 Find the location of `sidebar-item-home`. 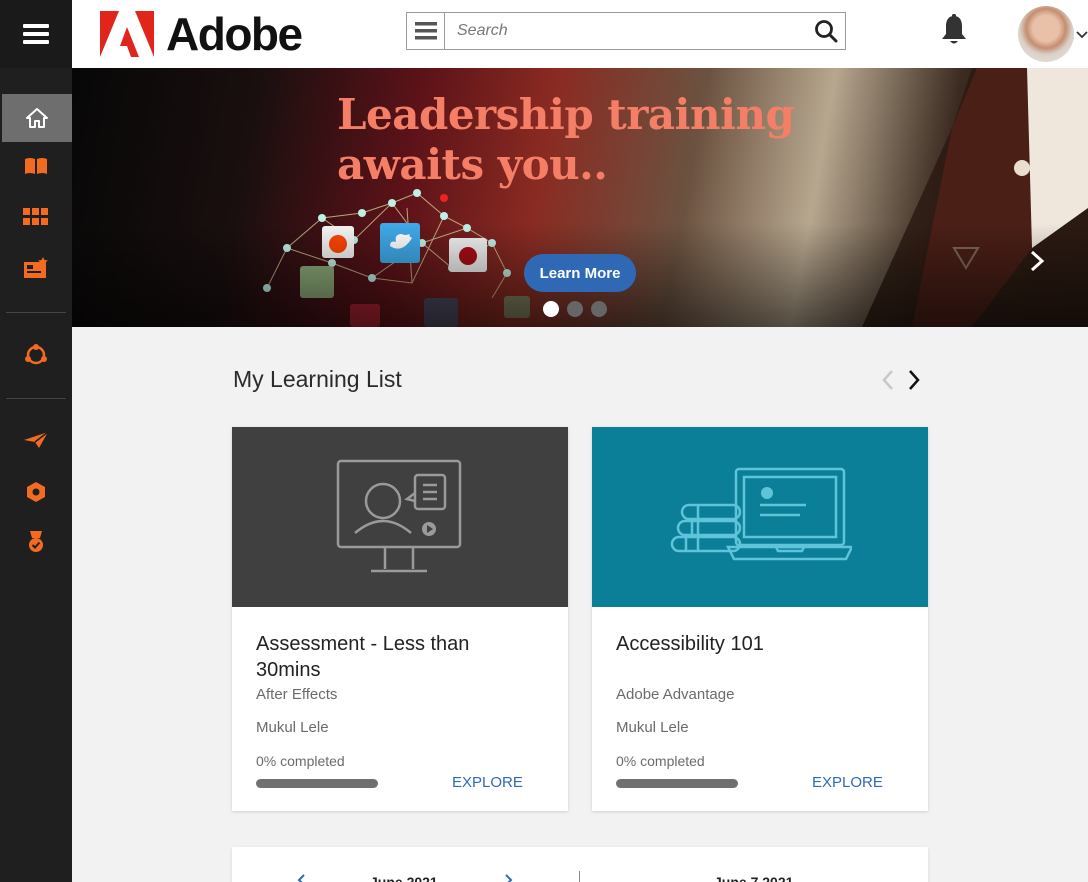

sidebar-item-home is located at coordinates (37, 118).